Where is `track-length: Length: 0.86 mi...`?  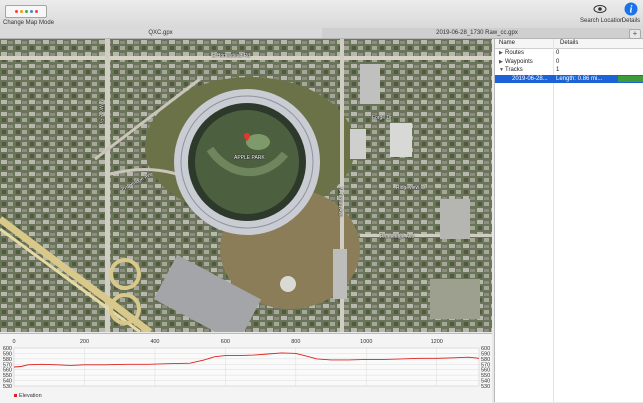
track-length: Length: 0.86 mi... is located at coordinates (579, 78).